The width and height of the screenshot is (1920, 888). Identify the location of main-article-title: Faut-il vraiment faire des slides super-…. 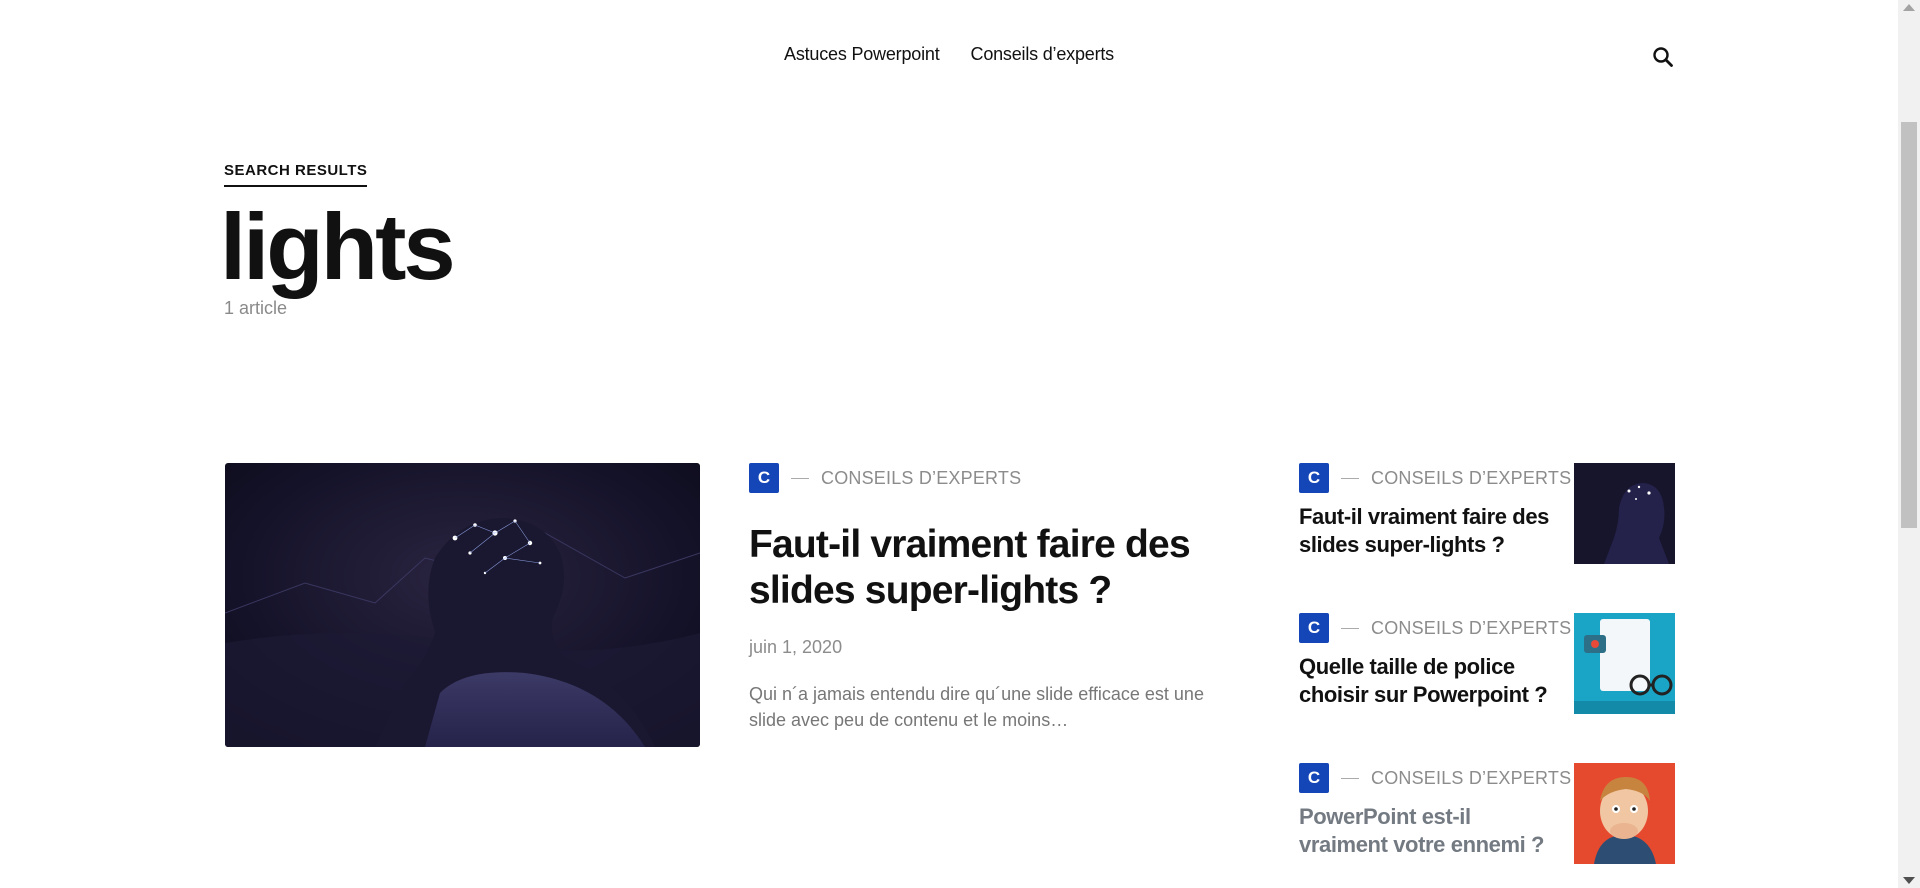
(984, 568).